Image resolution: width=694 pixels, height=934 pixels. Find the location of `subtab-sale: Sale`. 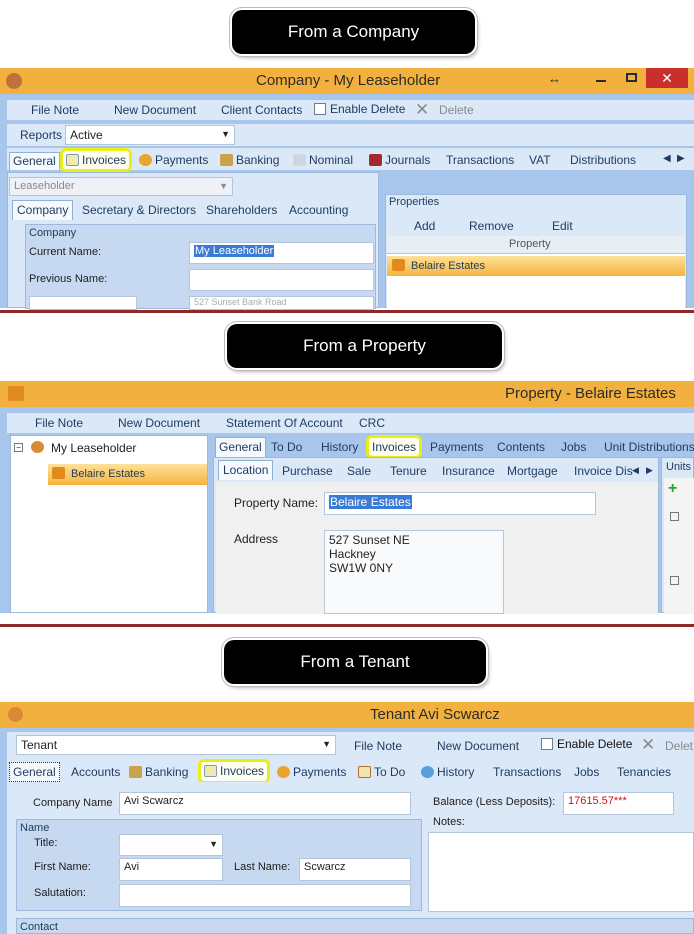

subtab-sale: Sale is located at coordinates (359, 471).